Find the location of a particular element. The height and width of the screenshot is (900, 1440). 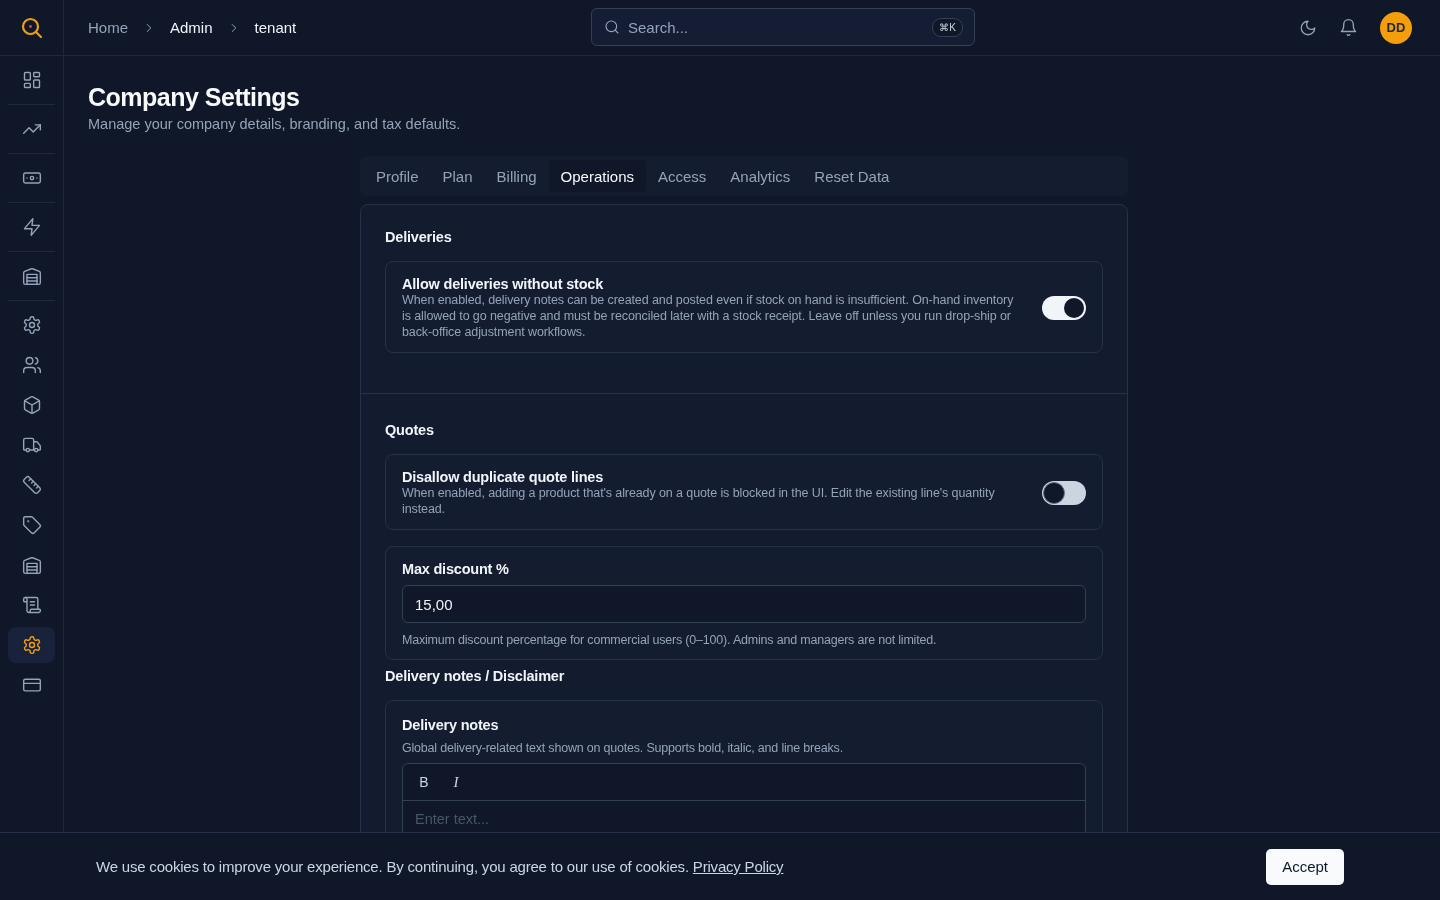

accept-button: Accept is located at coordinates (1305, 866).